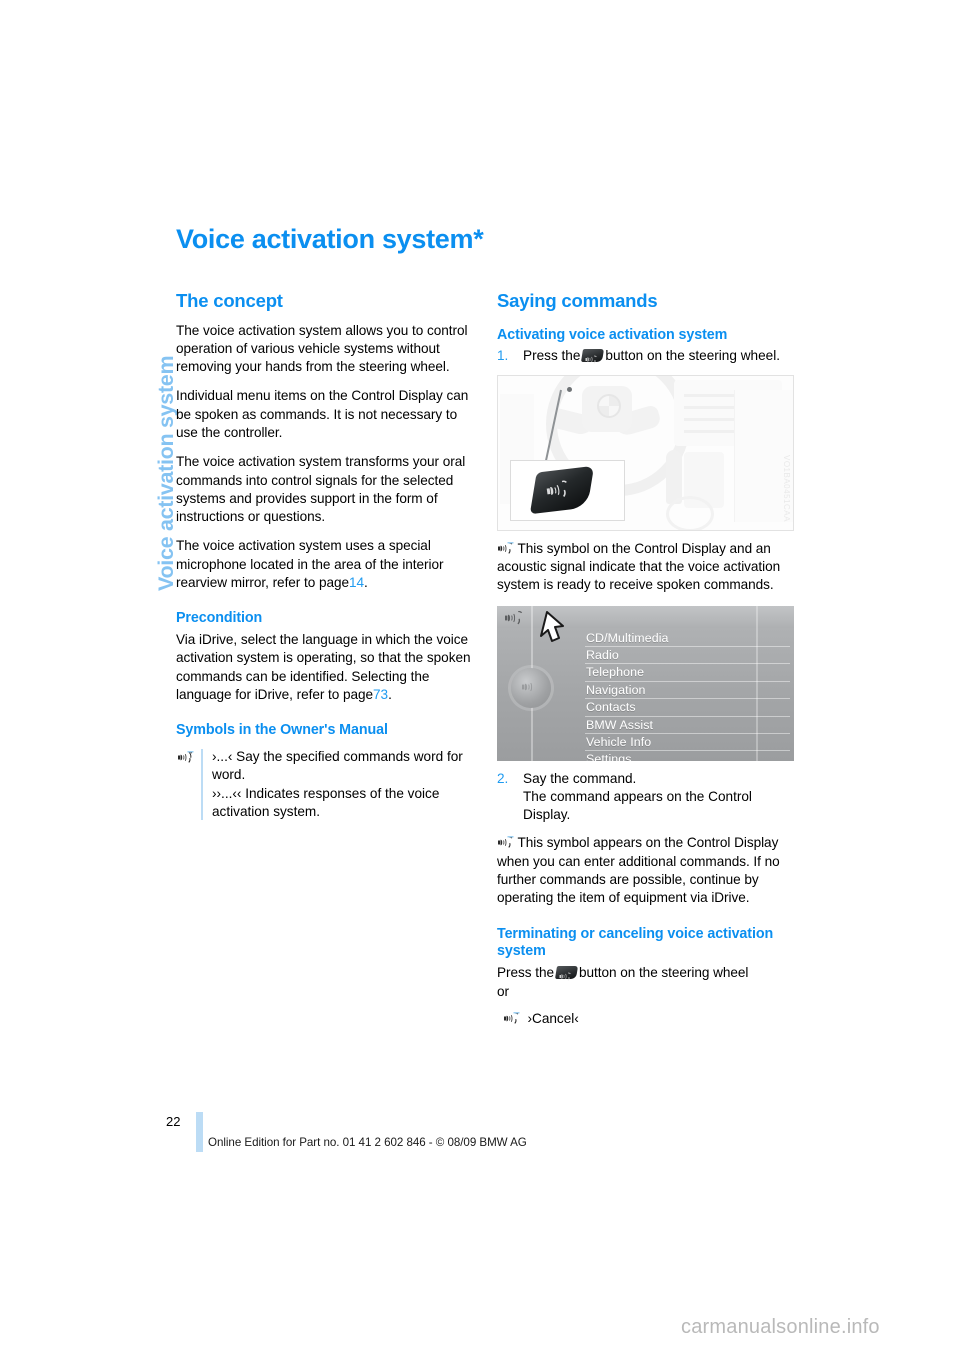 The image size is (960, 1358). I want to click on menu-item-navigation: Navigation, so click(687, 691).